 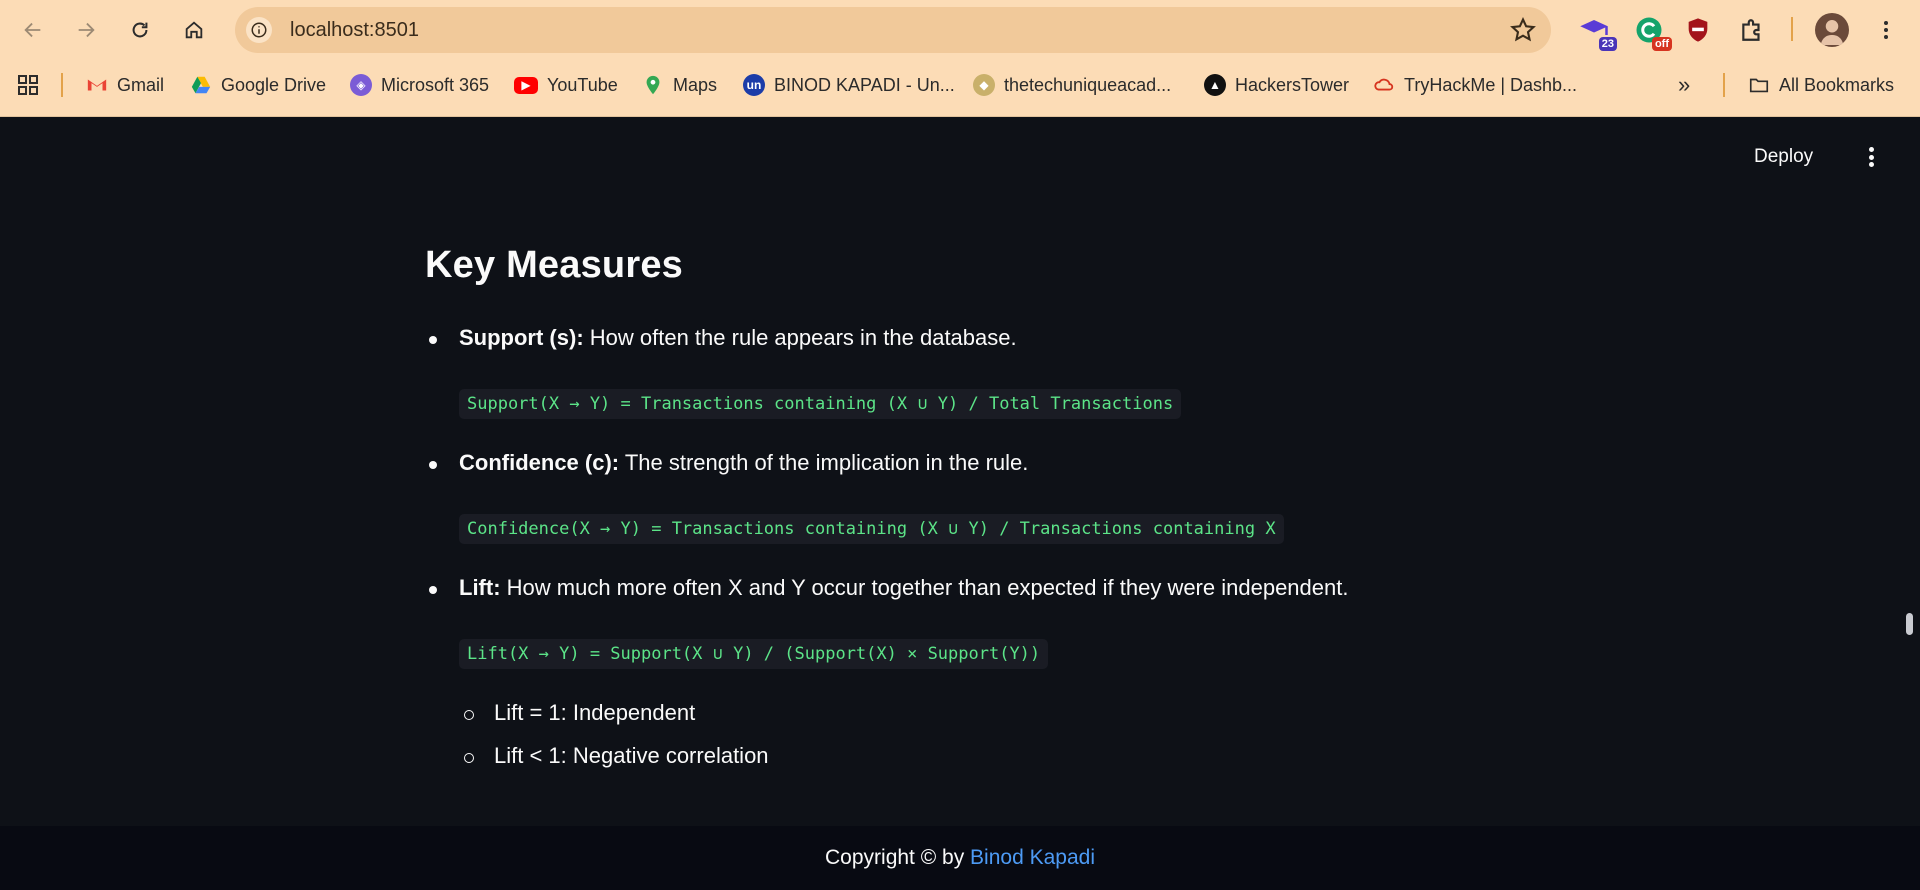 I want to click on tryhackme-icon, so click(x=1384, y=85).